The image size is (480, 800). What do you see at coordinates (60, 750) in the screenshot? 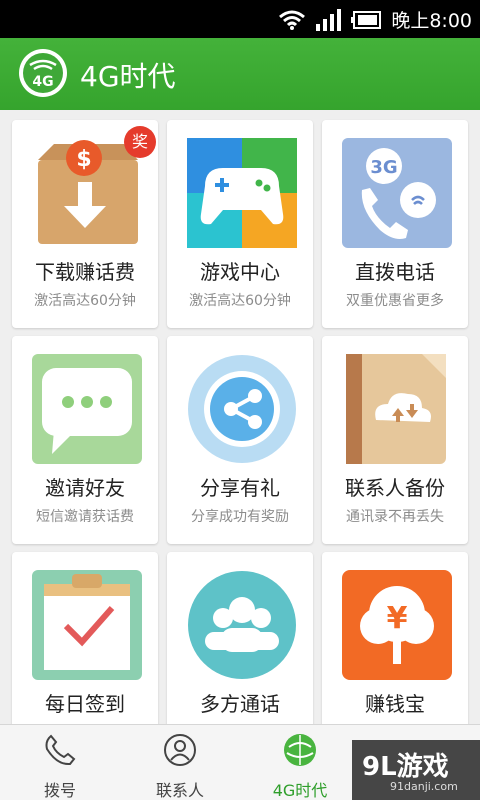
I see `phone-icon` at bounding box center [60, 750].